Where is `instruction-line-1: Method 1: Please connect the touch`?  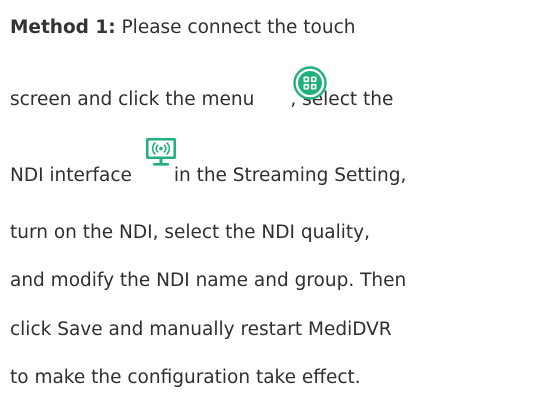 instruction-line-1: Method 1: Please connect the touch is located at coordinates (183, 28).